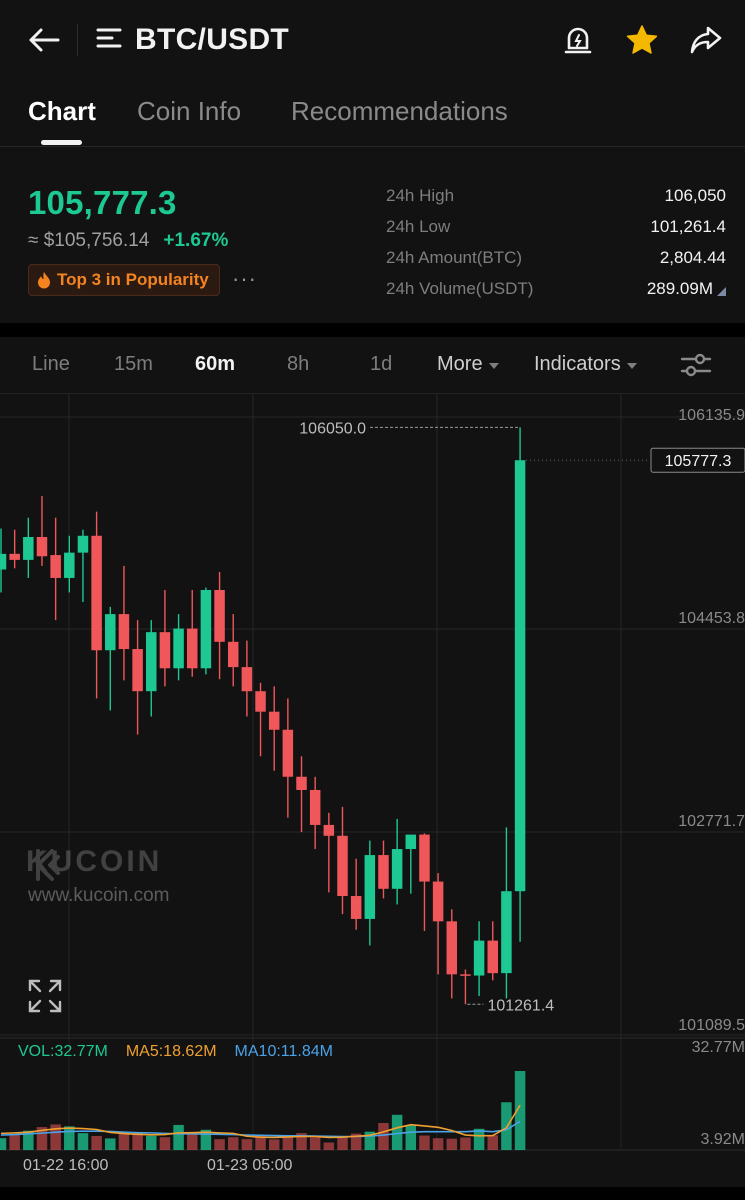 Image resolution: width=745 pixels, height=1200 pixels. Describe the element at coordinates (48, 865) in the screenshot. I see `kucoin-logo-icon` at that location.